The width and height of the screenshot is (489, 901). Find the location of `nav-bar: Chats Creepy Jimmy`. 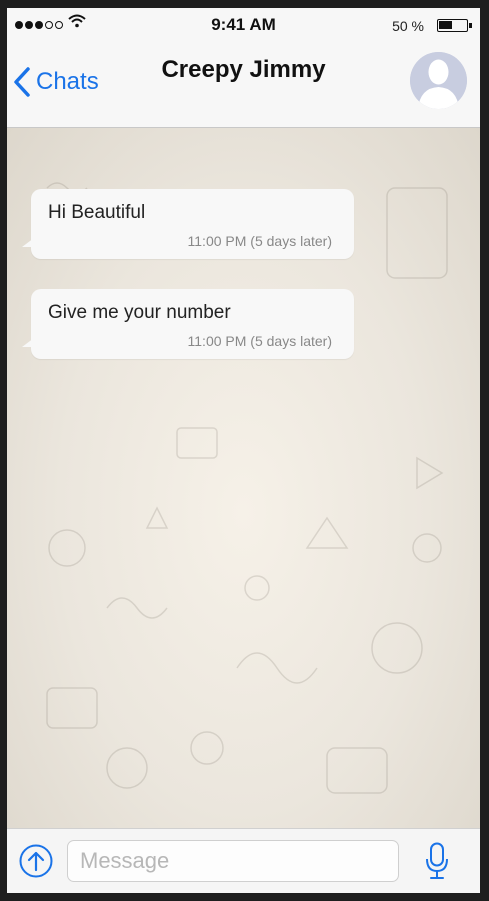

nav-bar: Chats Creepy Jimmy is located at coordinates (243, 85).